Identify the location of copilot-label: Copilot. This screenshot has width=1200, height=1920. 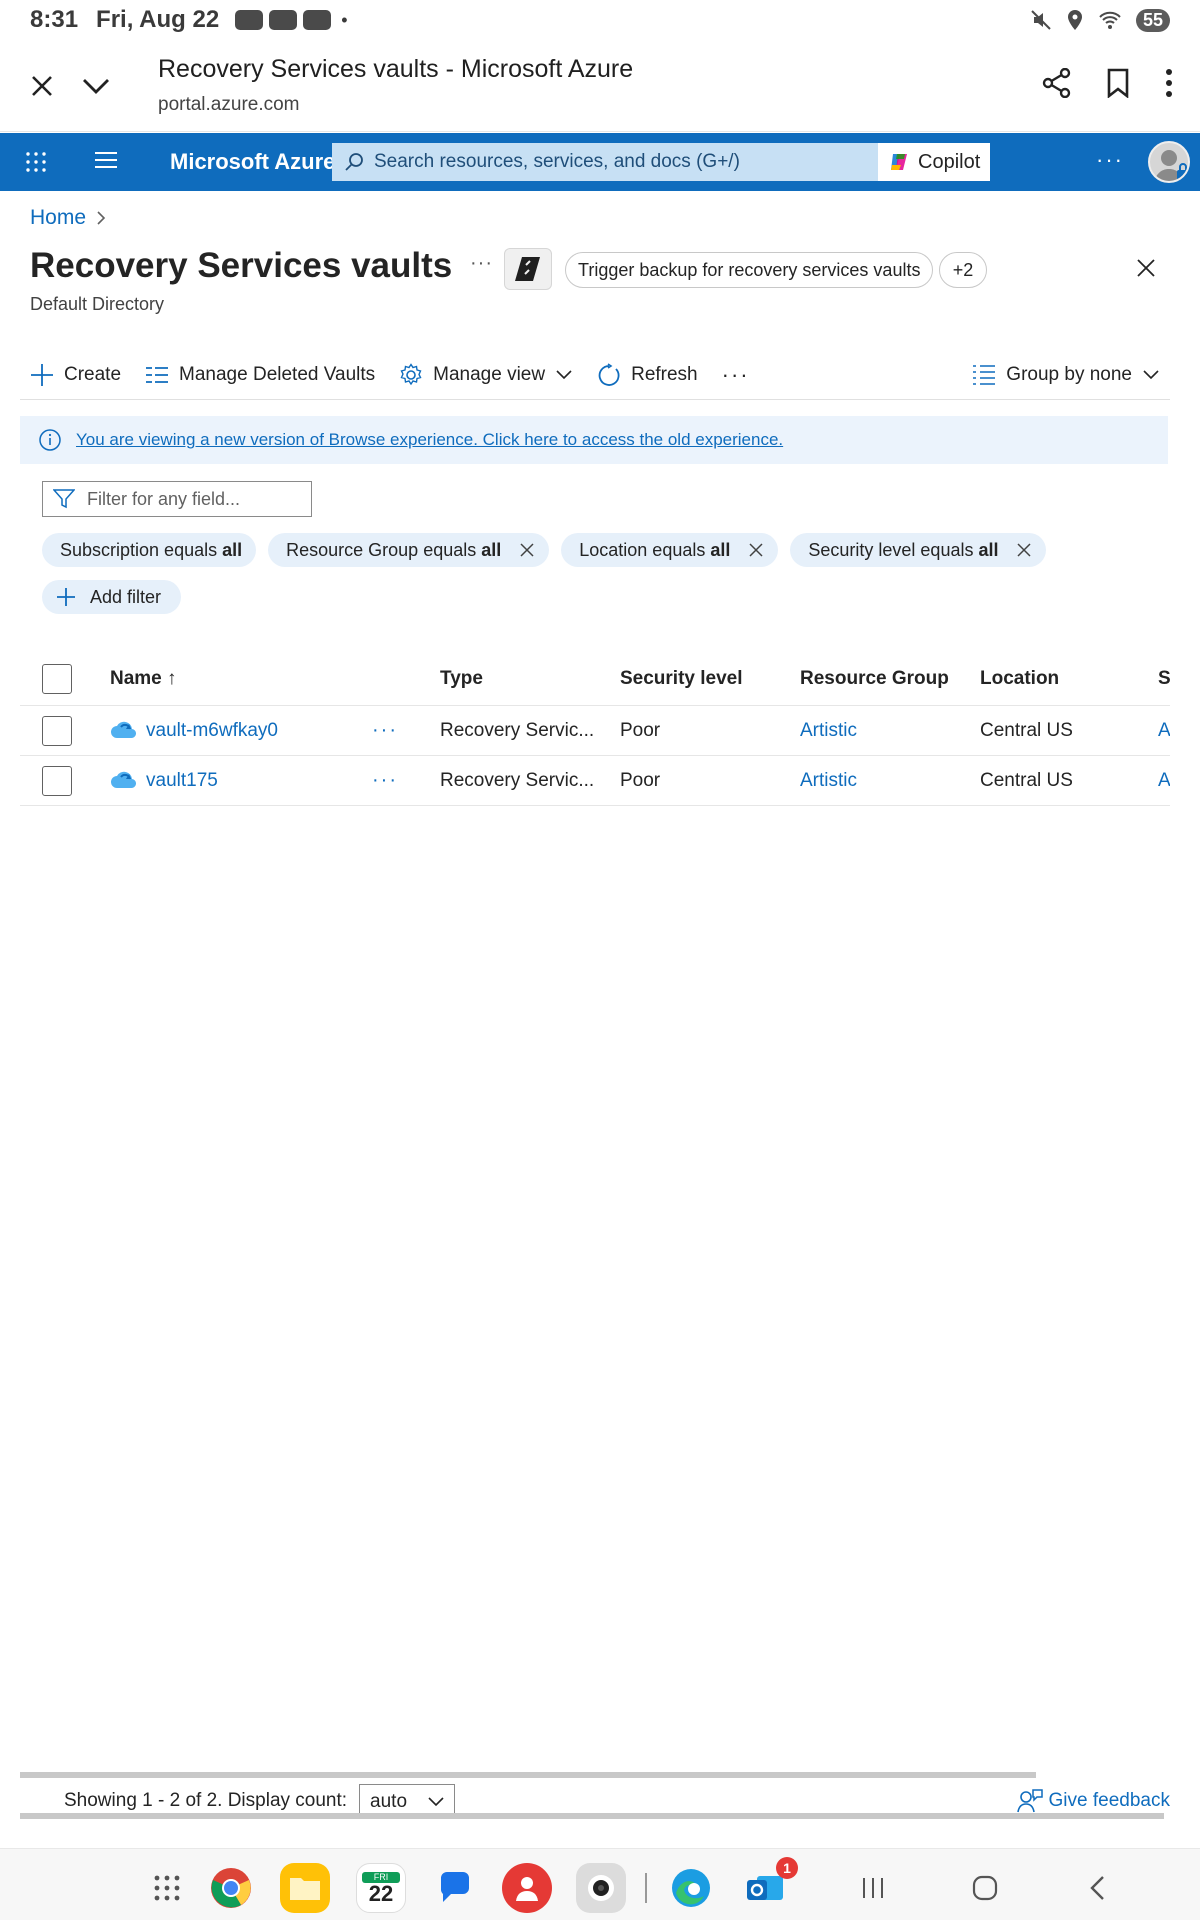
(949, 161).